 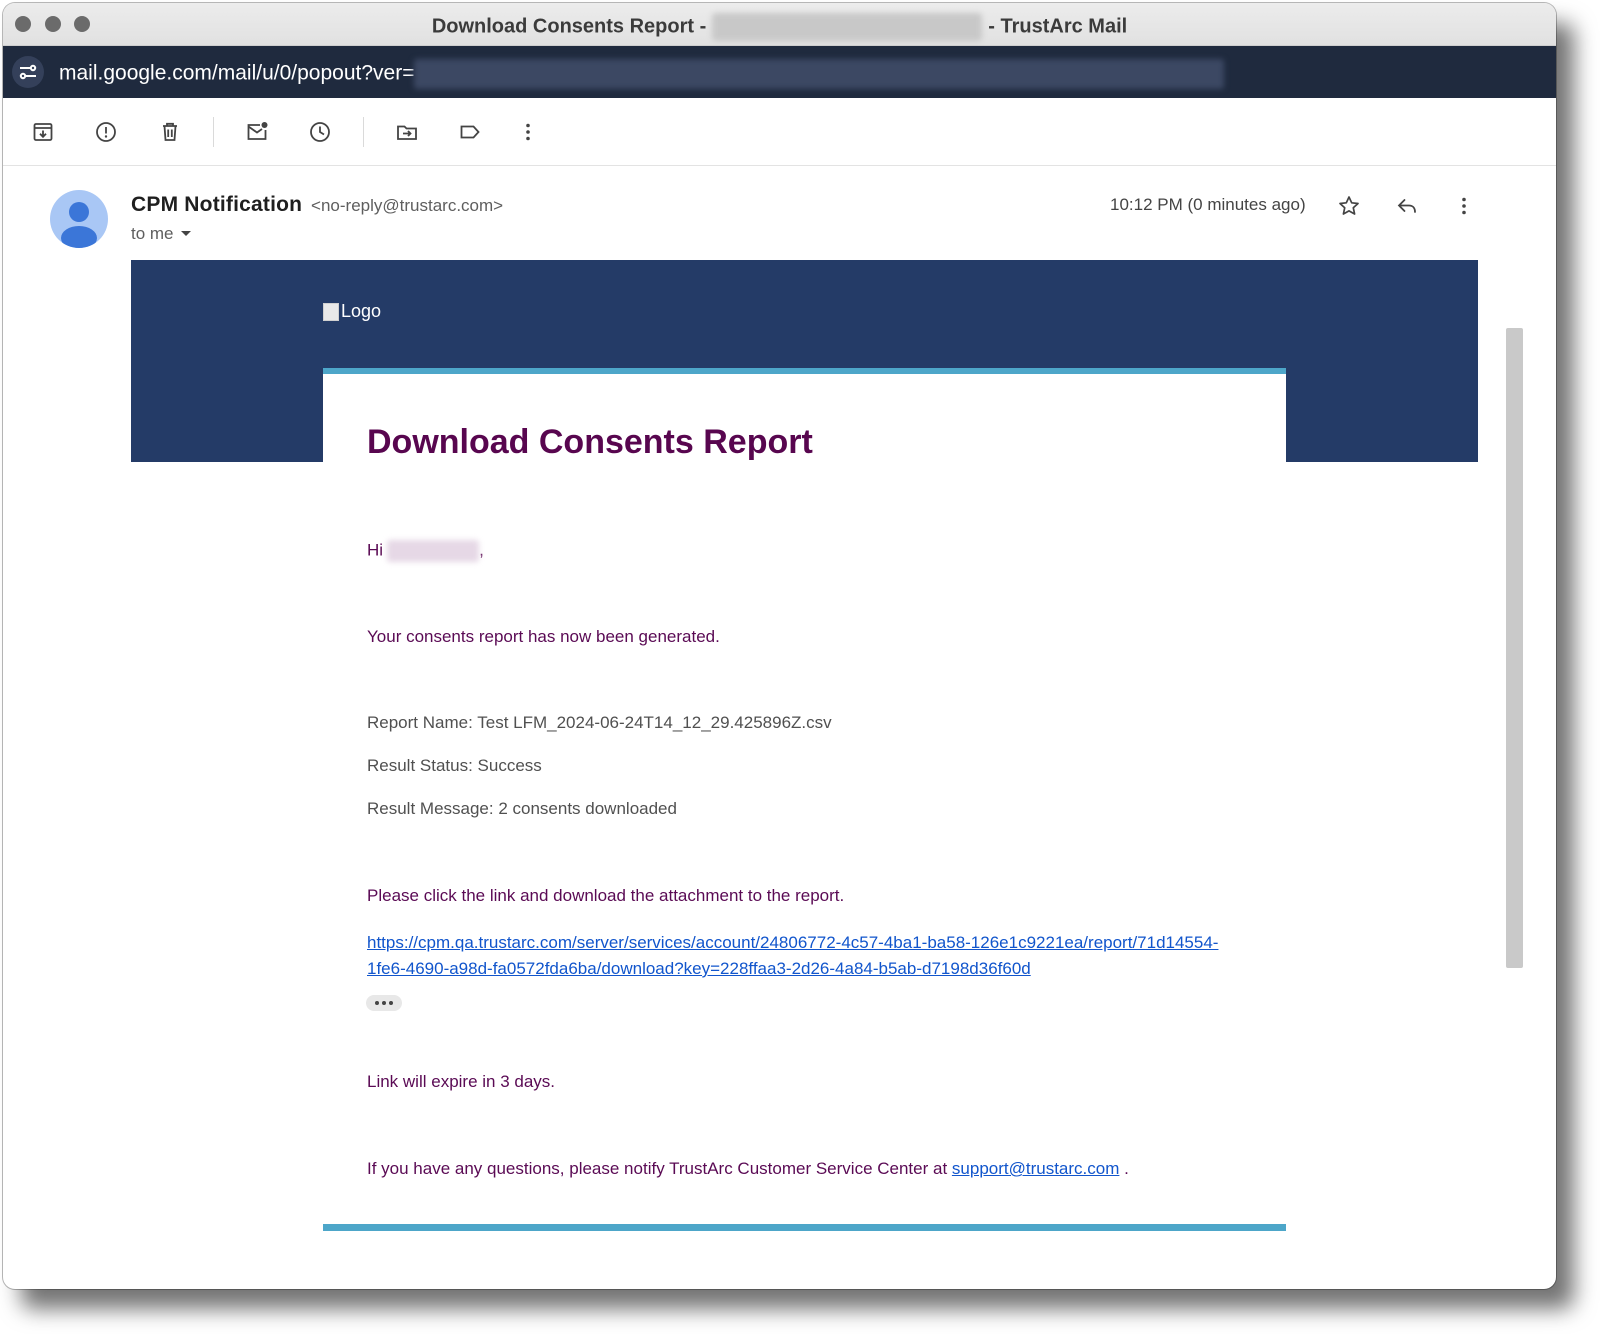 I want to click on delete-button, so click(x=170, y=132).